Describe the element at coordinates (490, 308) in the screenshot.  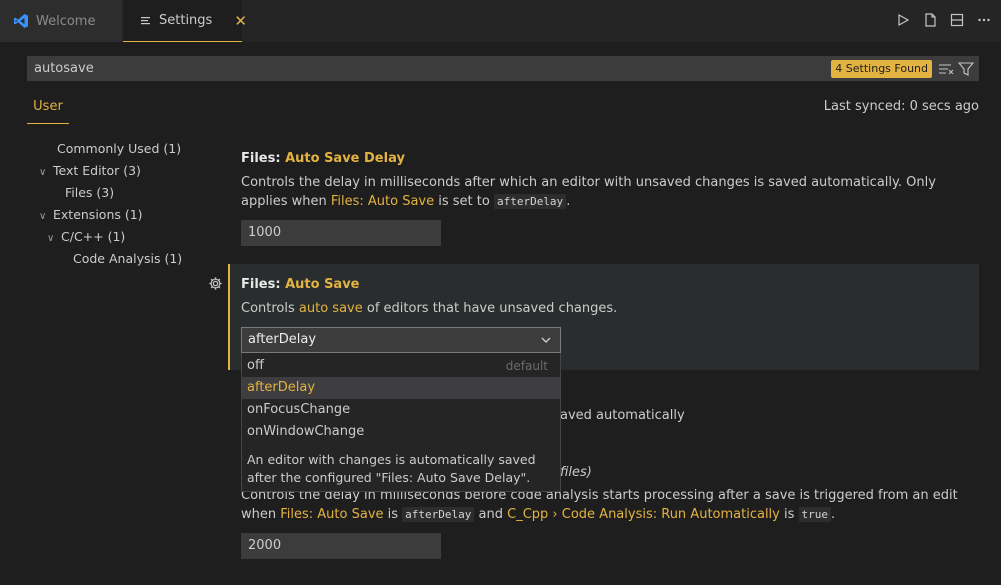
I see `desc-text: of editors that have unsaved changes.` at that location.